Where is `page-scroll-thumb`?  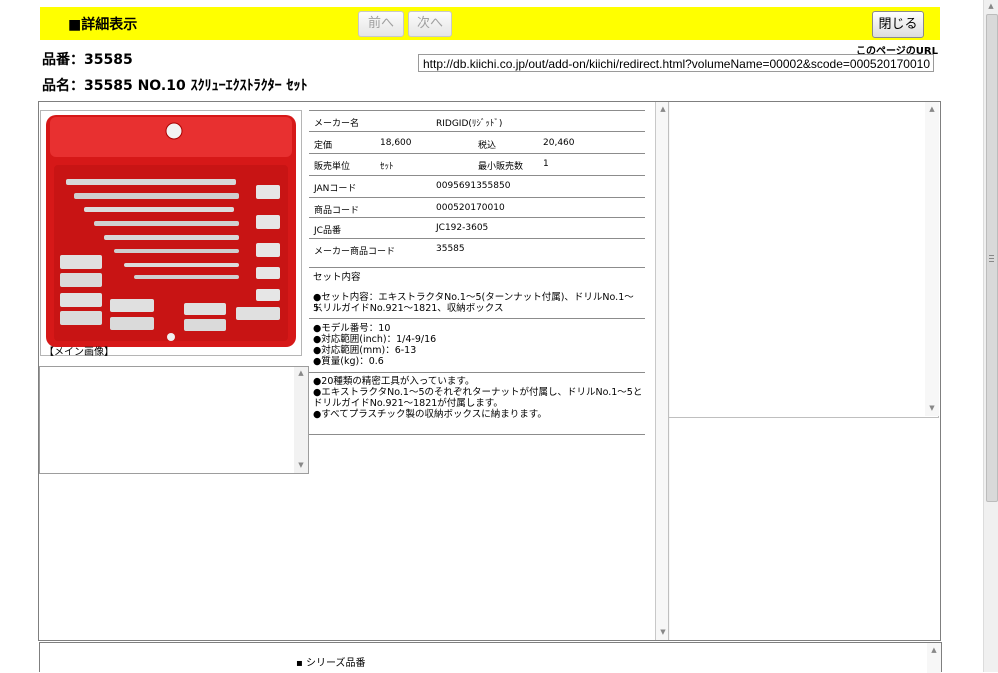
page-scroll-thumb is located at coordinates (992, 258).